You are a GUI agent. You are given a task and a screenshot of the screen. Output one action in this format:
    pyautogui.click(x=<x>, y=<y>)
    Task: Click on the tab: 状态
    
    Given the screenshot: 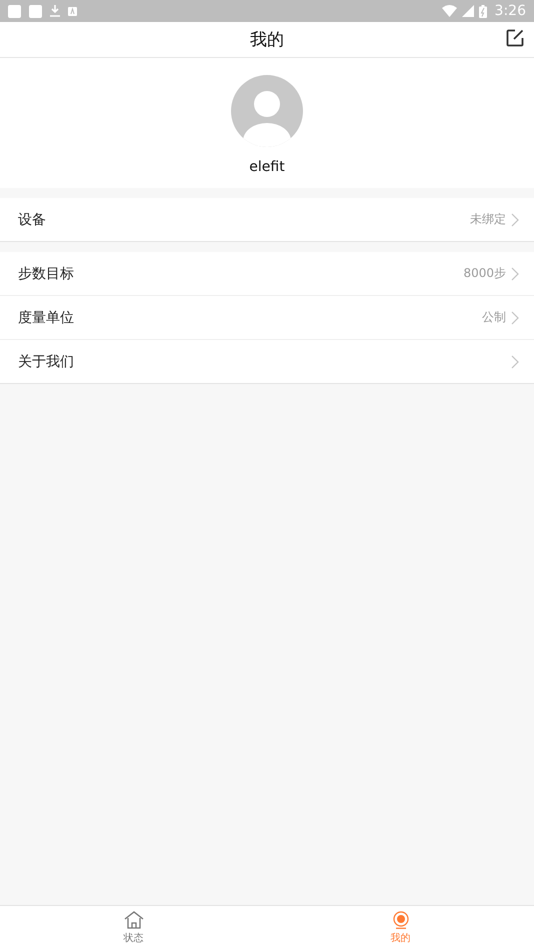 What is the action you would take?
    pyautogui.click(x=134, y=928)
    